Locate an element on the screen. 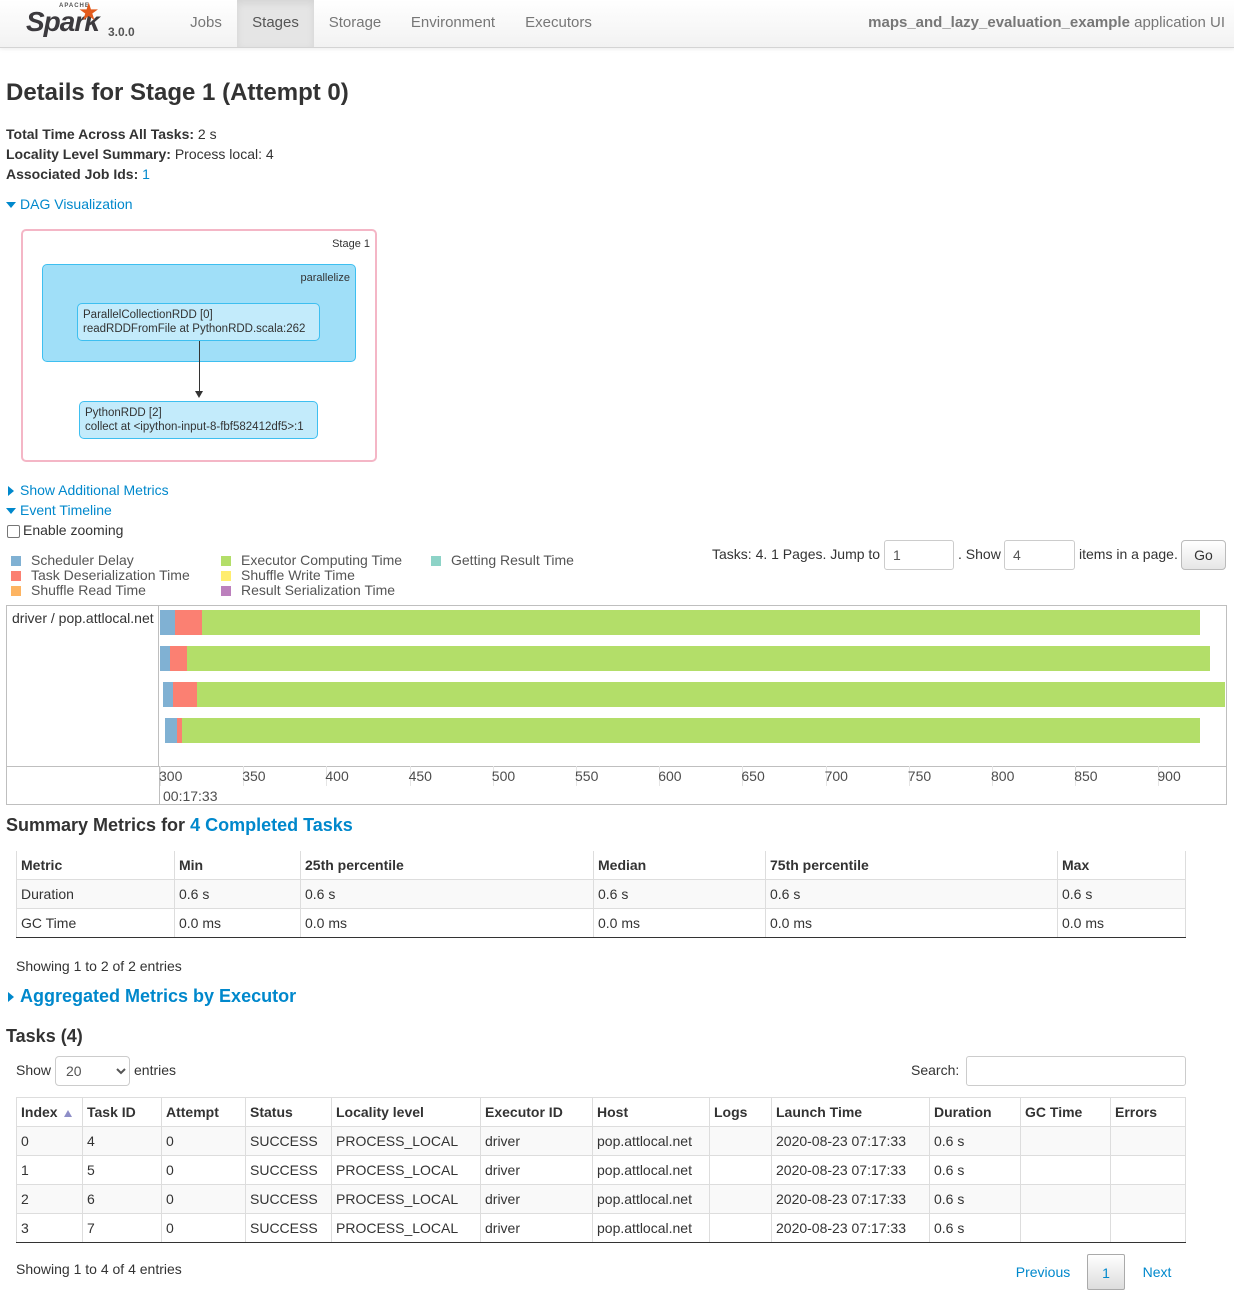 Image resolution: width=1234 pixels, height=1304 pixels. tasks-heading: Tasks (4) is located at coordinates (44, 1036).